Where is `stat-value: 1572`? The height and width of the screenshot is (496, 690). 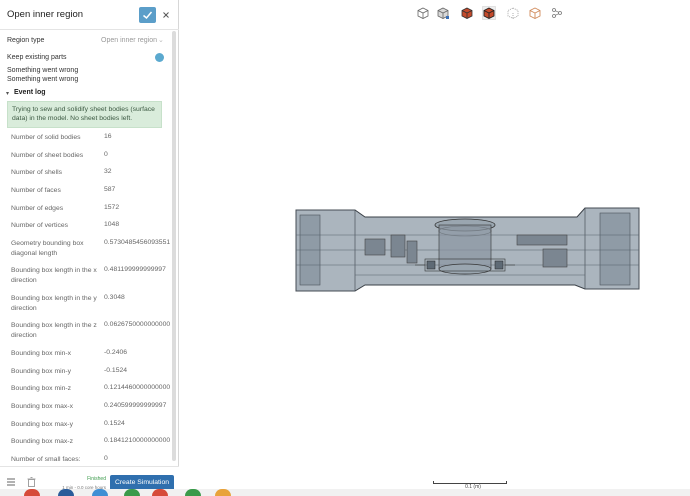 stat-value: 1572 is located at coordinates (112, 207).